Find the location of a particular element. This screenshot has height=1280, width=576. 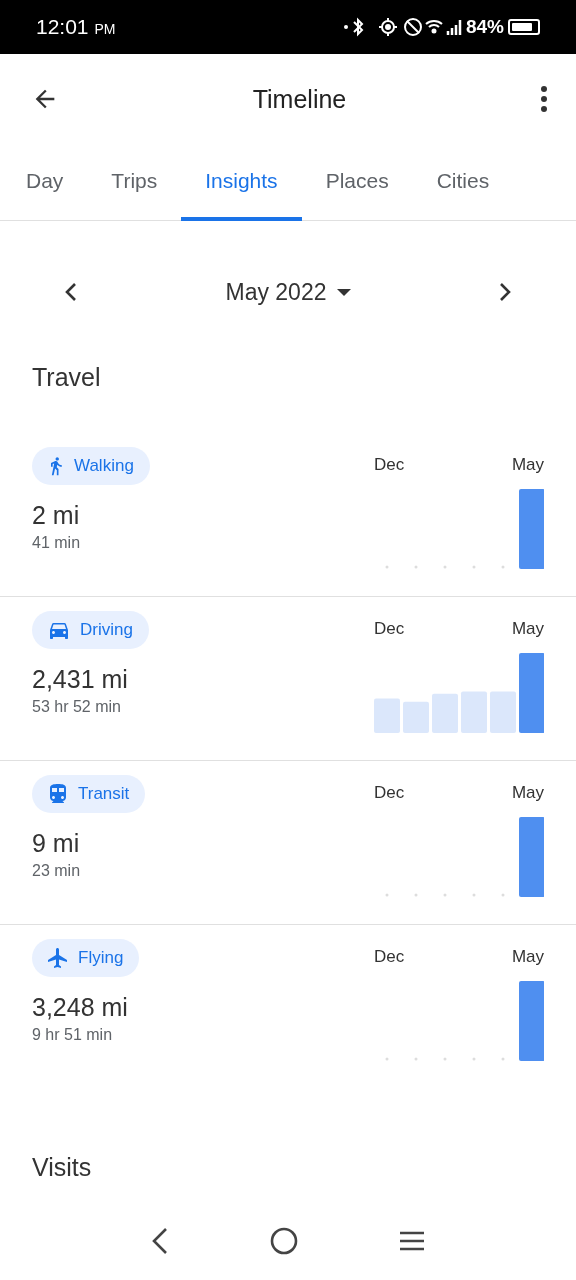

home-nav-icon is located at coordinates (284, 1241).